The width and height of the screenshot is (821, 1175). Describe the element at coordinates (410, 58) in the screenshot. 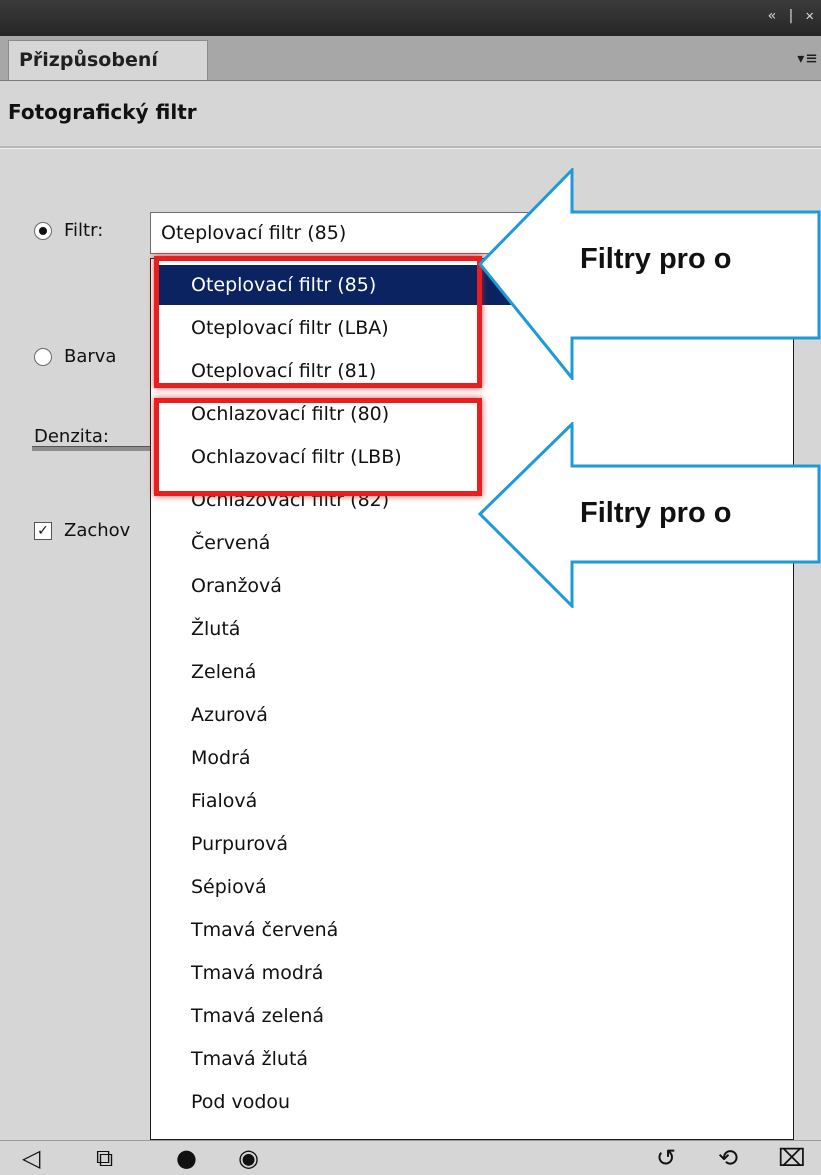

I see `tab-strip: Přizpůsobení ▾≡` at that location.